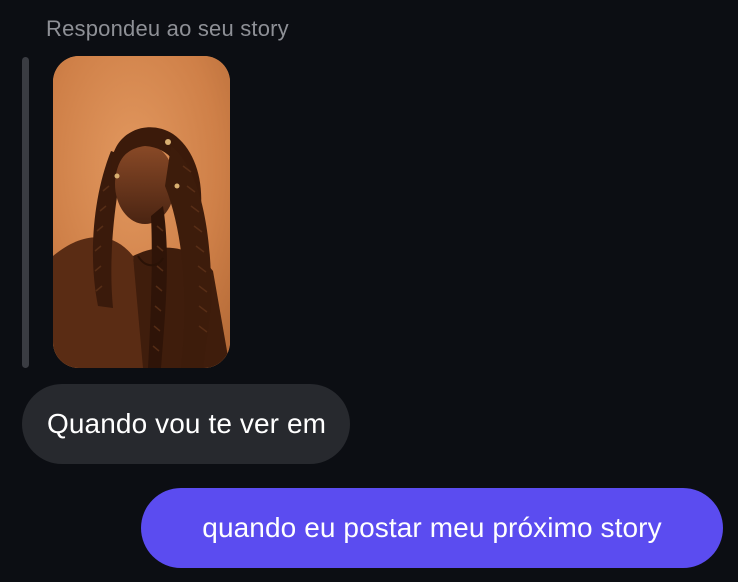 This screenshot has height=582, width=738. Describe the element at coordinates (167, 28) in the screenshot. I see `story-reply-caption: Respondeu ao seu story` at that location.